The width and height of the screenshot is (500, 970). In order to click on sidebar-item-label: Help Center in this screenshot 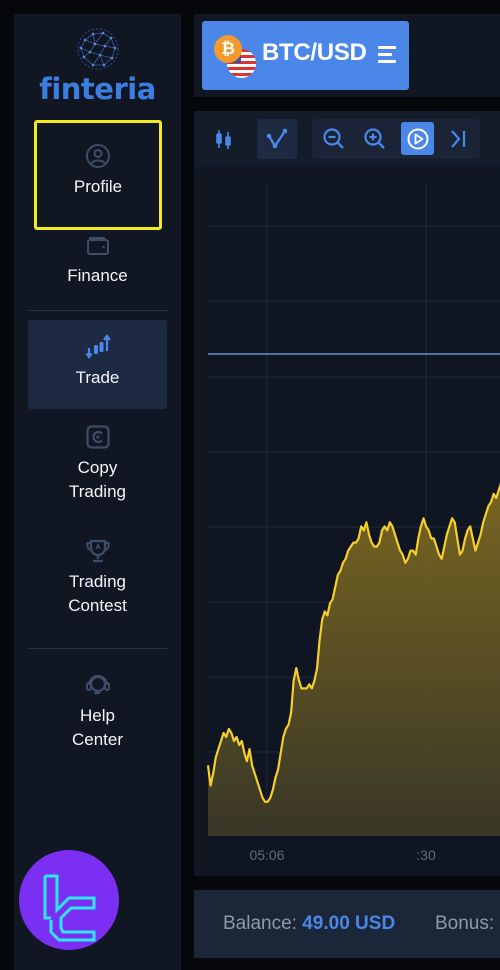, I will do `click(97, 728)`.